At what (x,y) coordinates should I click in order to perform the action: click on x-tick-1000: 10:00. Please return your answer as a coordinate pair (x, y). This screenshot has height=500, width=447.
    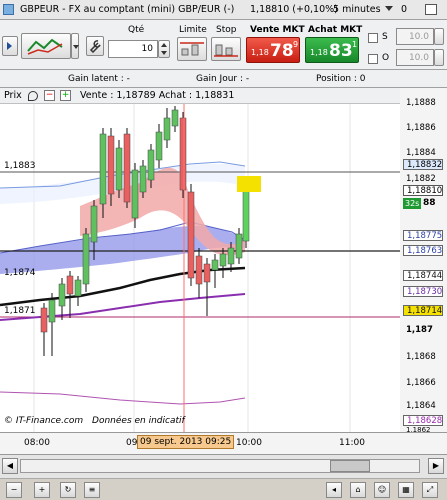
    Looking at the image, I should click on (249, 443).